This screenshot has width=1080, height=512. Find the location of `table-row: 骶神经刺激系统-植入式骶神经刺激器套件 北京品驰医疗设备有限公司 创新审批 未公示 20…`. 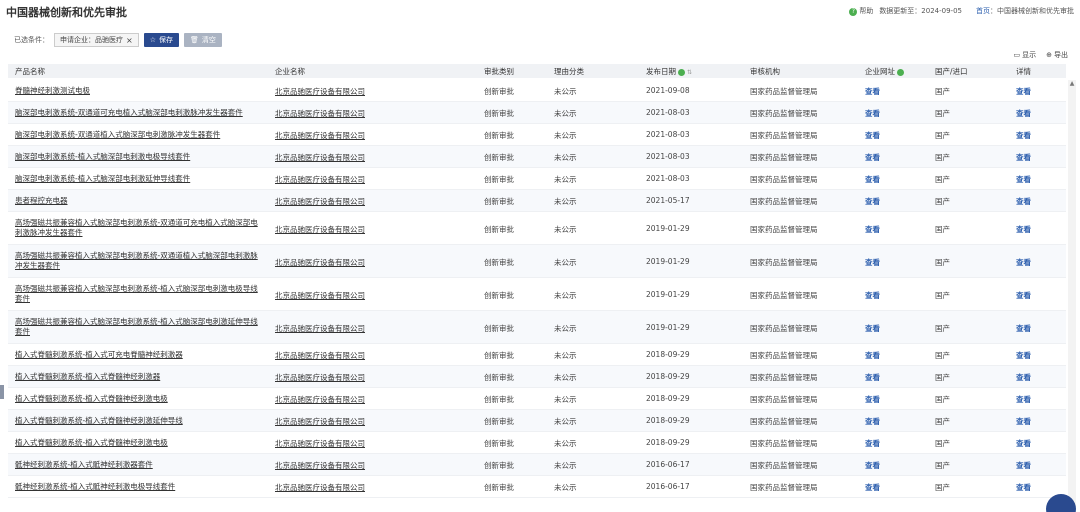

table-row: 骶神经刺激系统-植入式骶神经刺激器套件 北京品驰医疗设备有限公司 创新审批 未公示 20… is located at coordinates (537, 465).